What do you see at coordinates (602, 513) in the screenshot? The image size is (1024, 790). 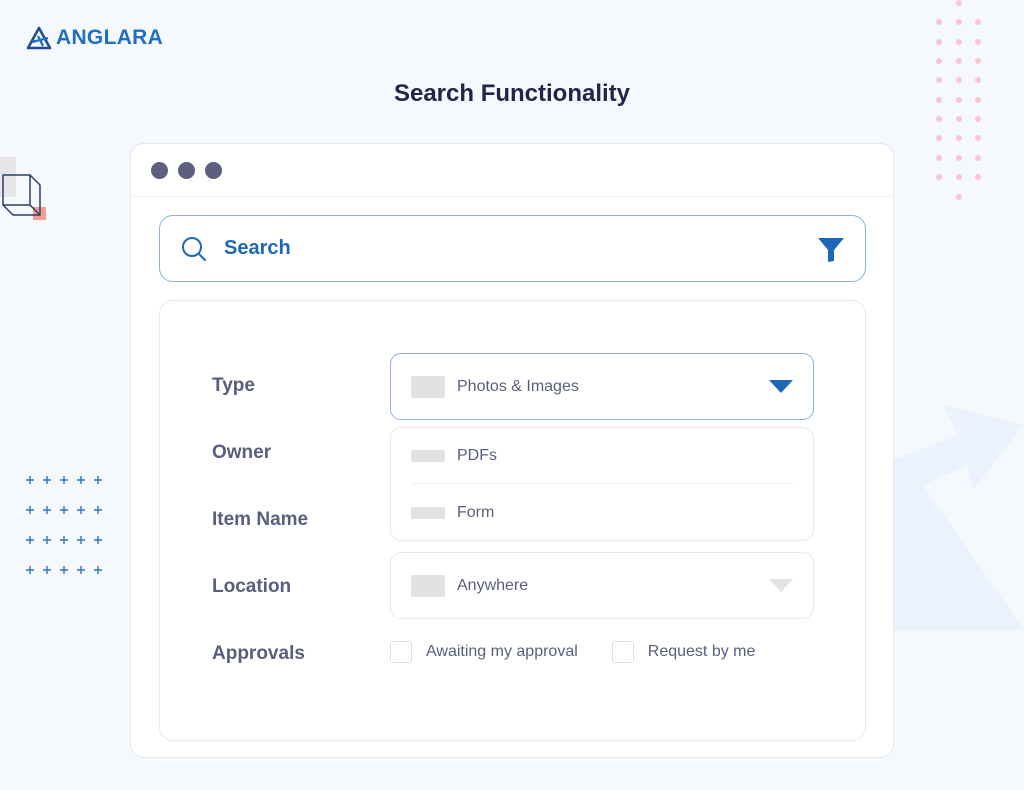 I see `dropdown-option-form: Form` at bounding box center [602, 513].